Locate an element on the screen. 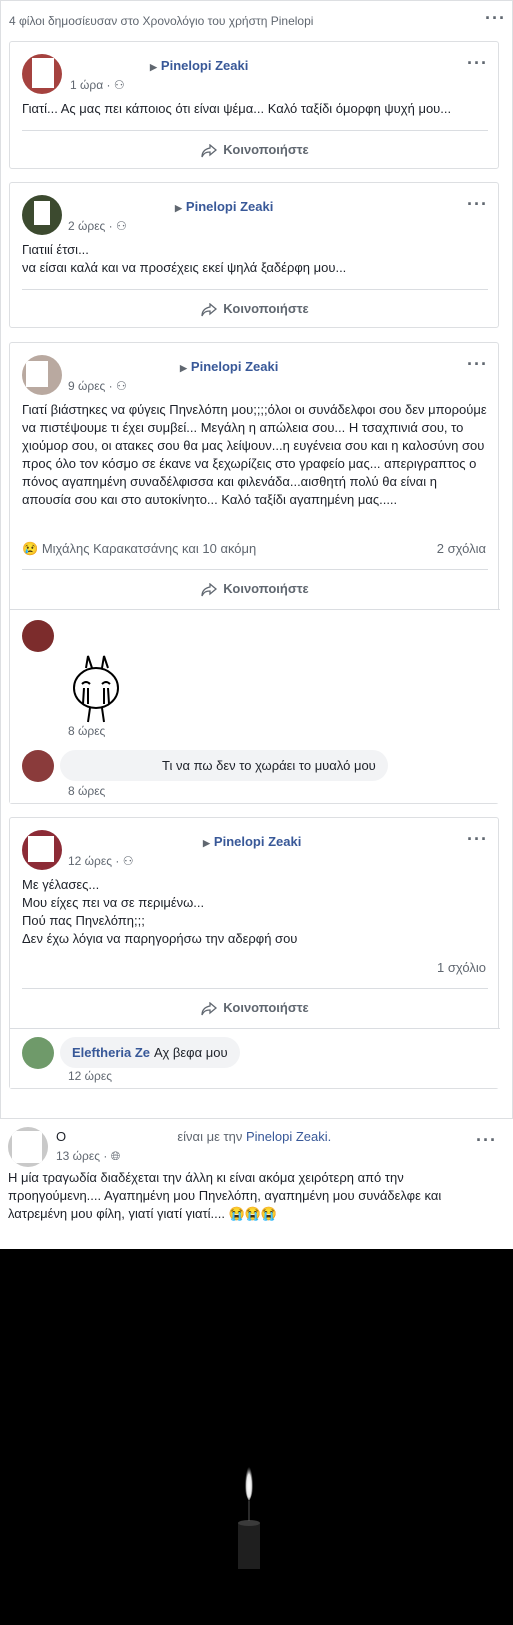  crying-sticker-icon is located at coordinates (96, 689).